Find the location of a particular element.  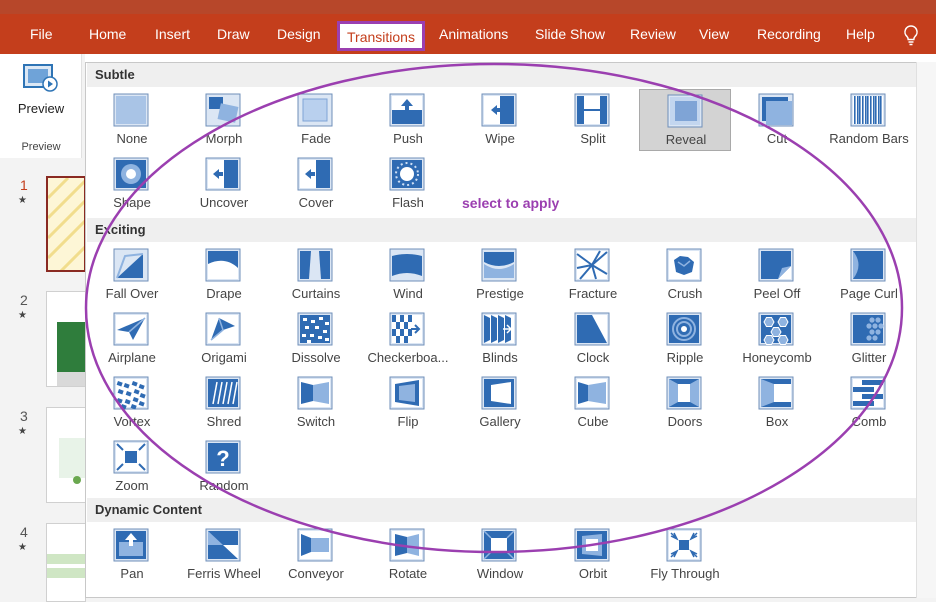

tab-home: Home is located at coordinates (107, 34).